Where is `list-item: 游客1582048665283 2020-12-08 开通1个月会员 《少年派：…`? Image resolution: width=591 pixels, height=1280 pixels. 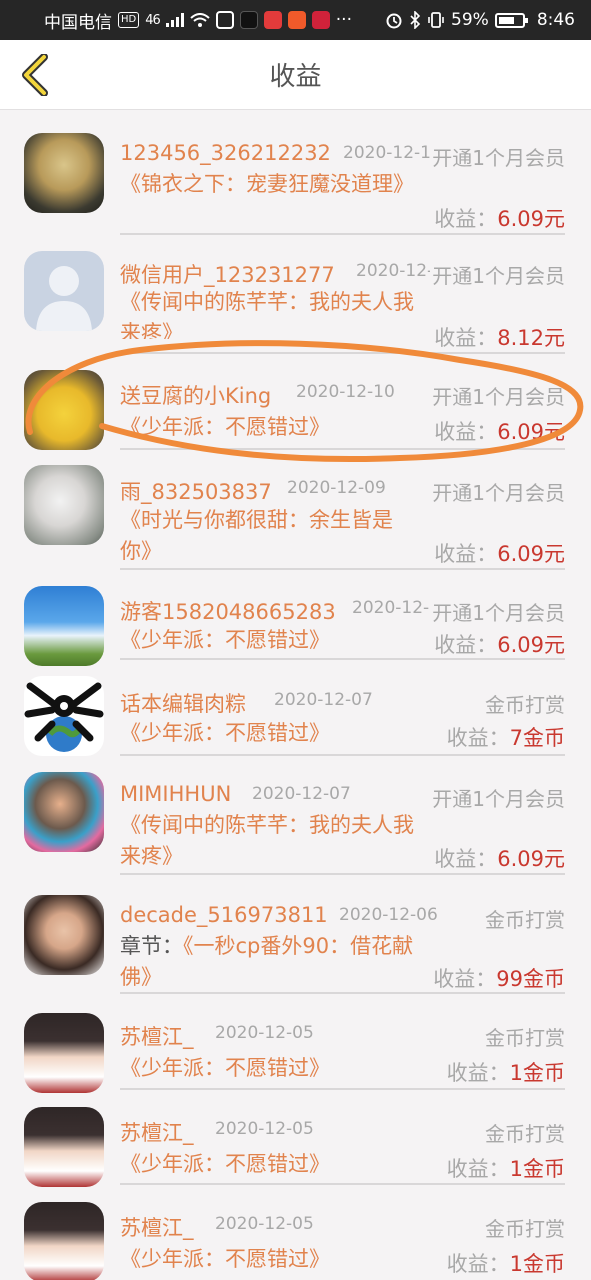
list-item: 游客1582048665283 2020-12-08 开通1个月会员 《少年派：… is located at coordinates (295, 618).